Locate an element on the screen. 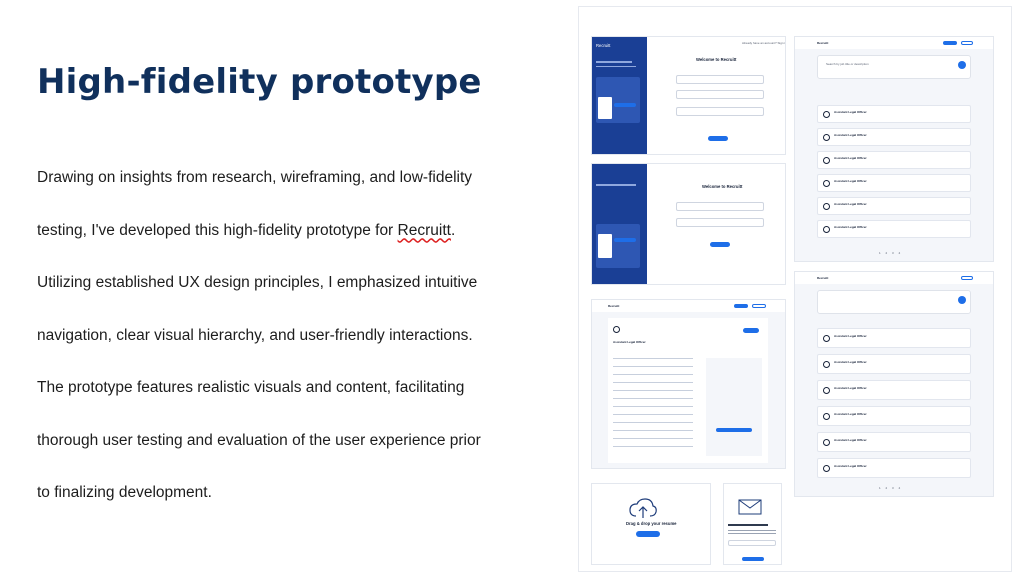  summary-apply-button is located at coordinates (734, 430).